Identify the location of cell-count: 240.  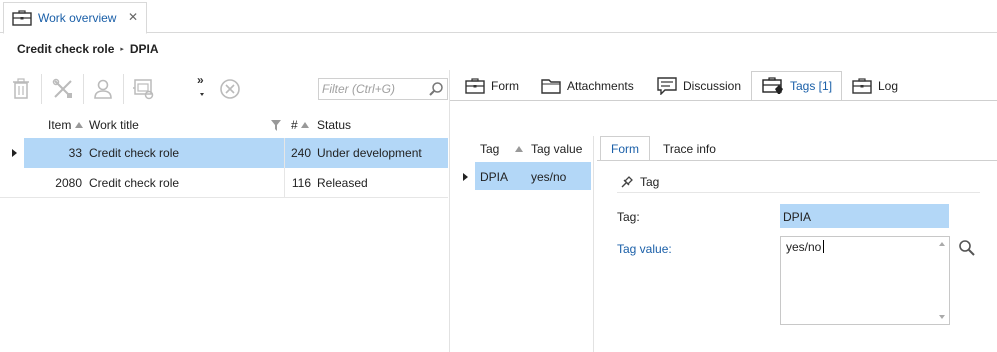
(300, 153).